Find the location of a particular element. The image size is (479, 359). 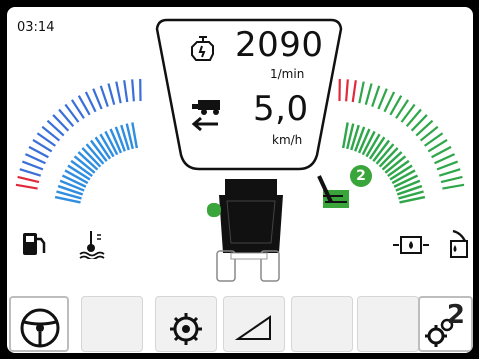

combine-reverse-icon is located at coordinates (205, 116).